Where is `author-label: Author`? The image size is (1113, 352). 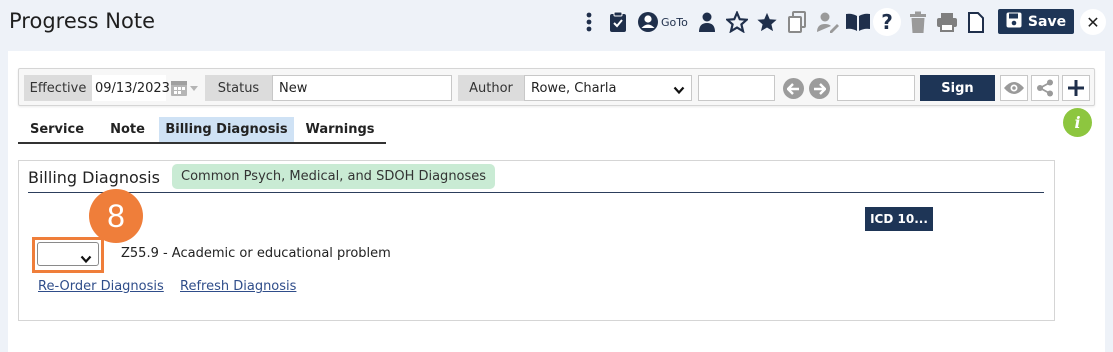
author-label: Author is located at coordinates (491, 88).